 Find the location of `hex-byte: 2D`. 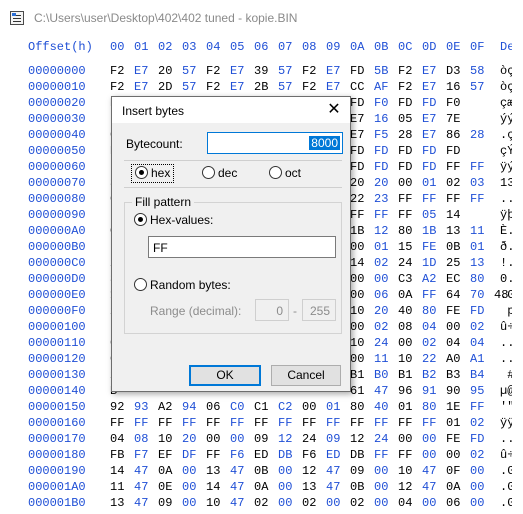

hex-byte: 2D is located at coordinates (165, 87).